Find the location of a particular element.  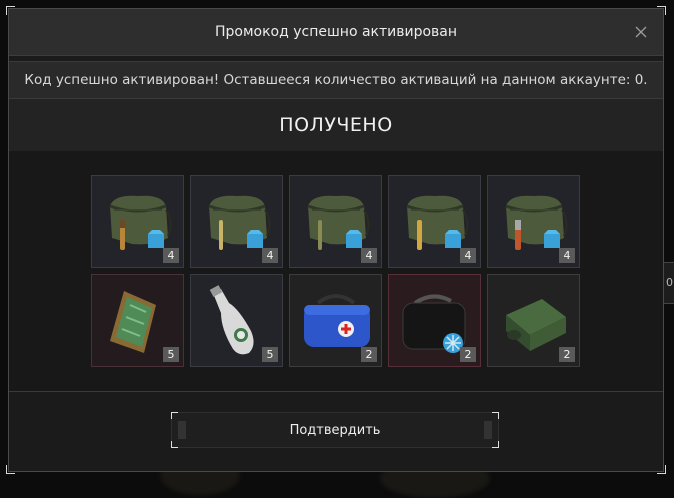

edge-widget-text: 0 is located at coordinates (669, 282).